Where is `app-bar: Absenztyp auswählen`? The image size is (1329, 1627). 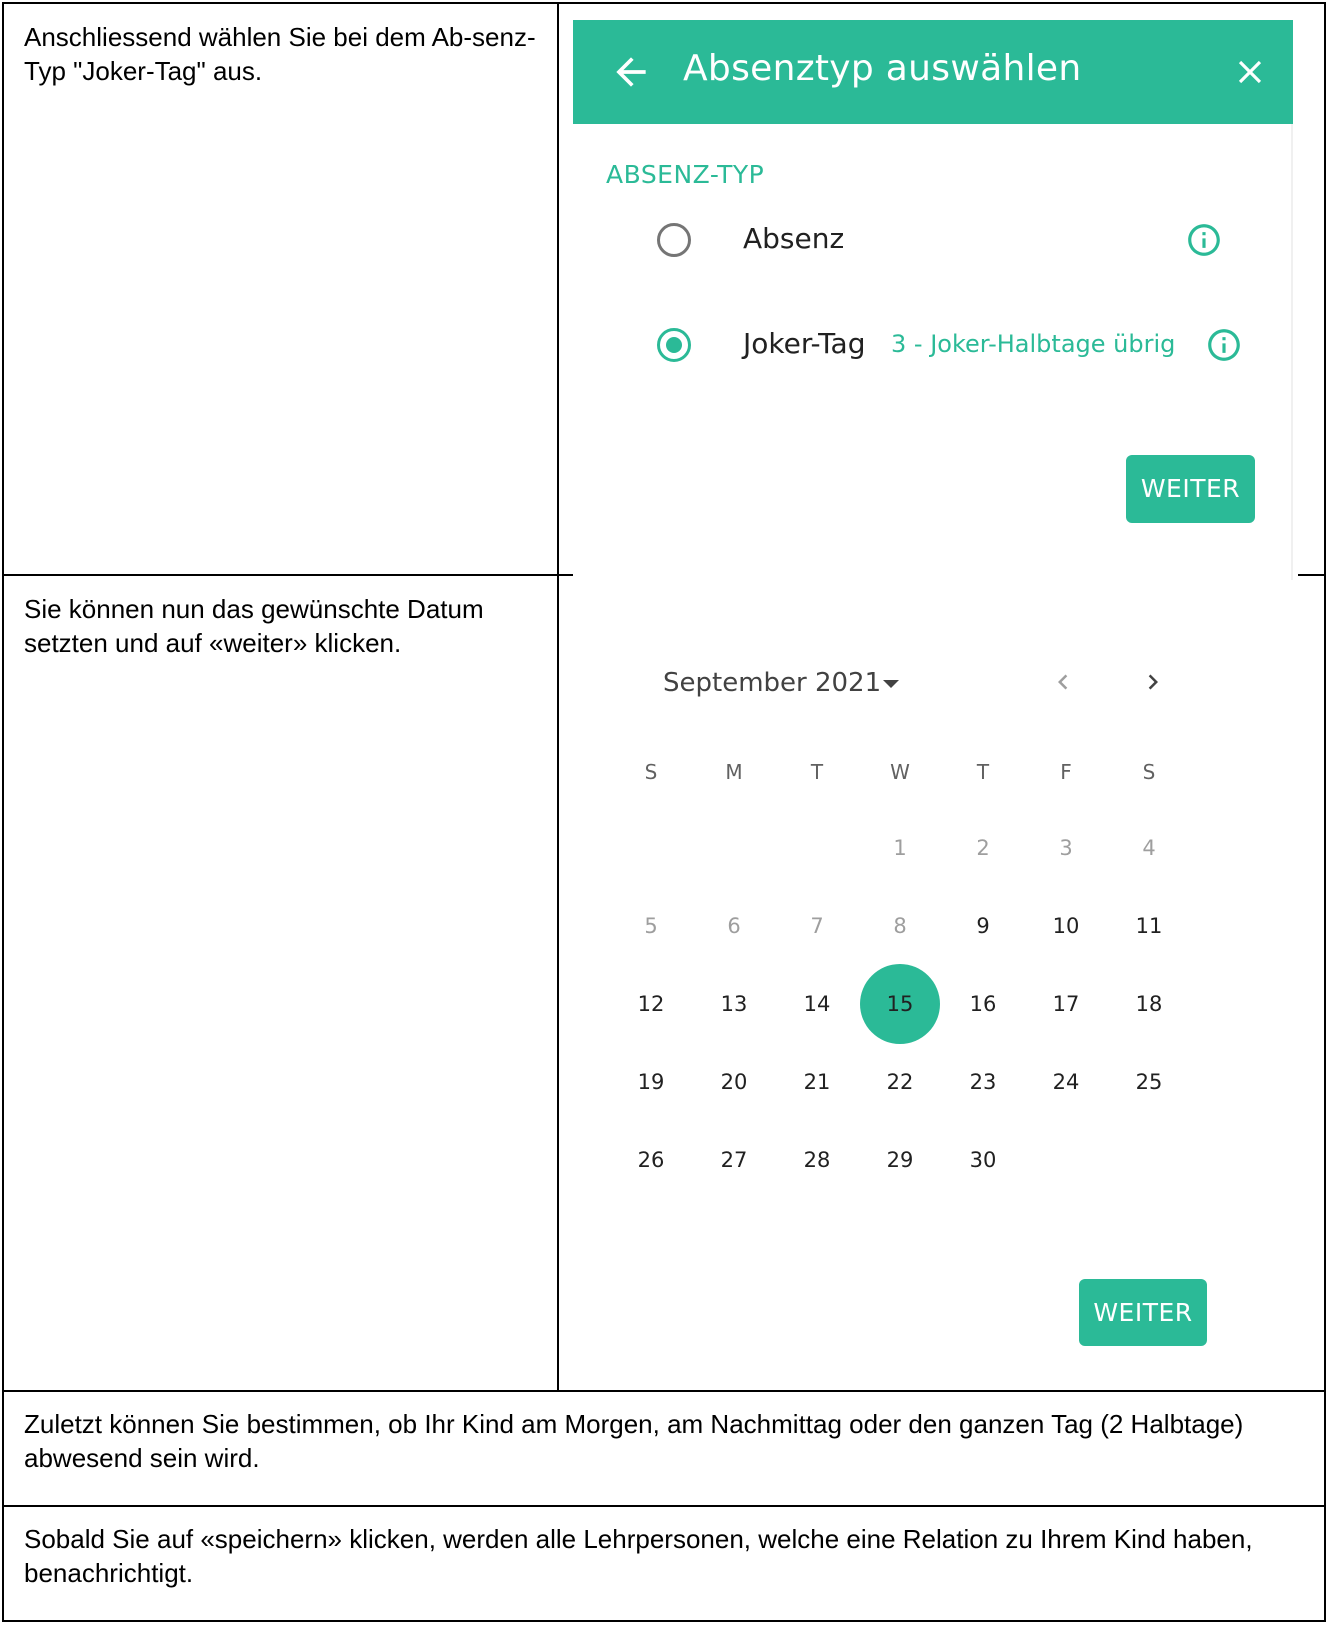
app-bar: Absenztyp auswählen is located at coordinates (933, 72).